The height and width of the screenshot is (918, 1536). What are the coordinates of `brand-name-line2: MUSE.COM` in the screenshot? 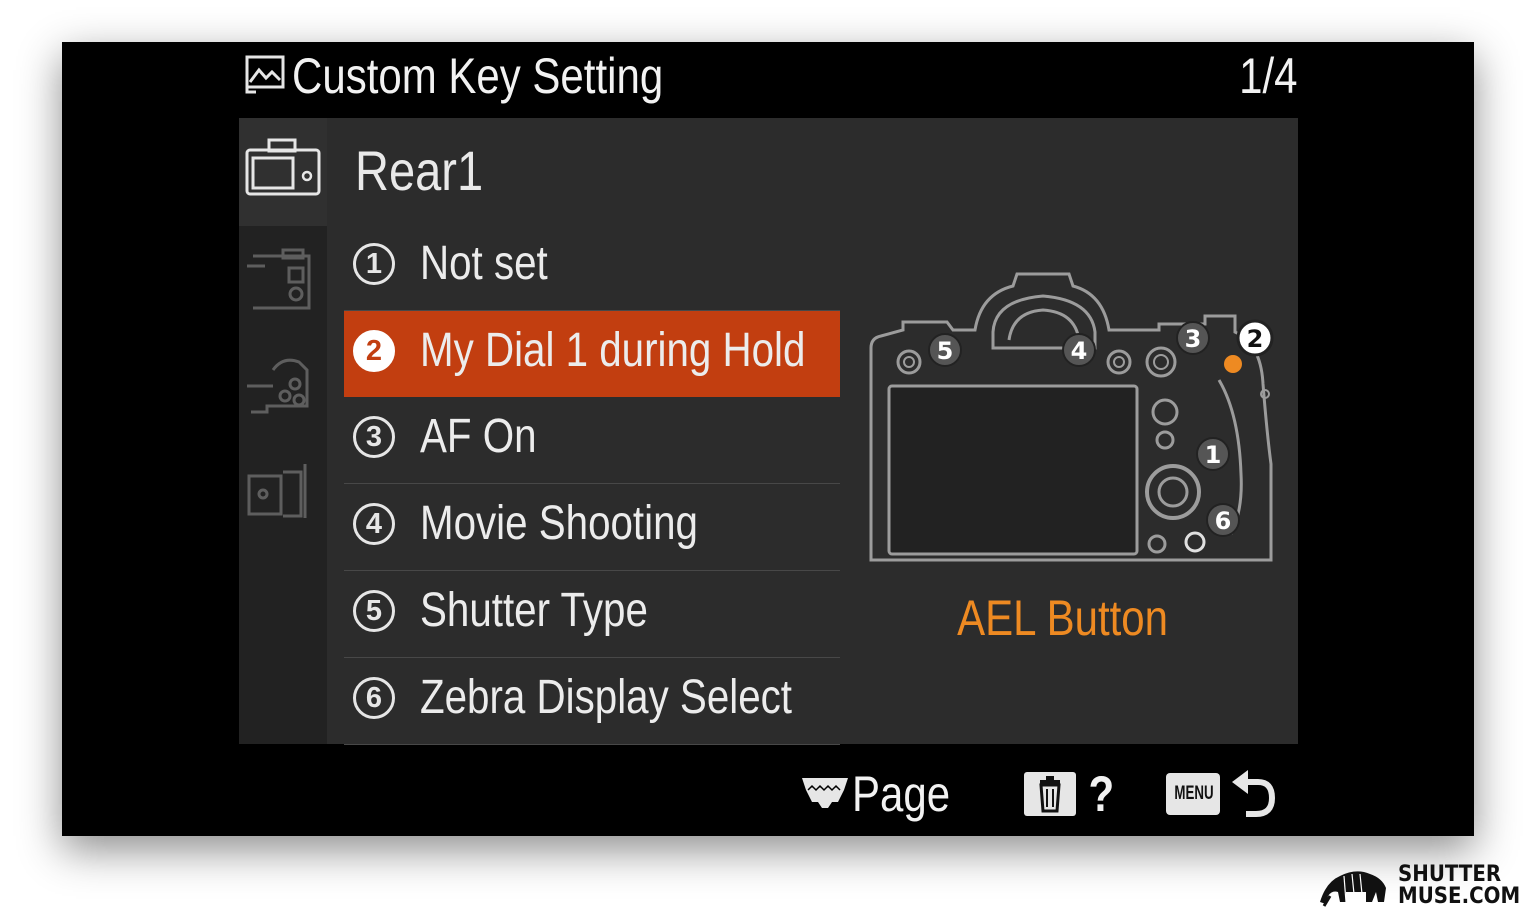 It's located at (1459, 896).